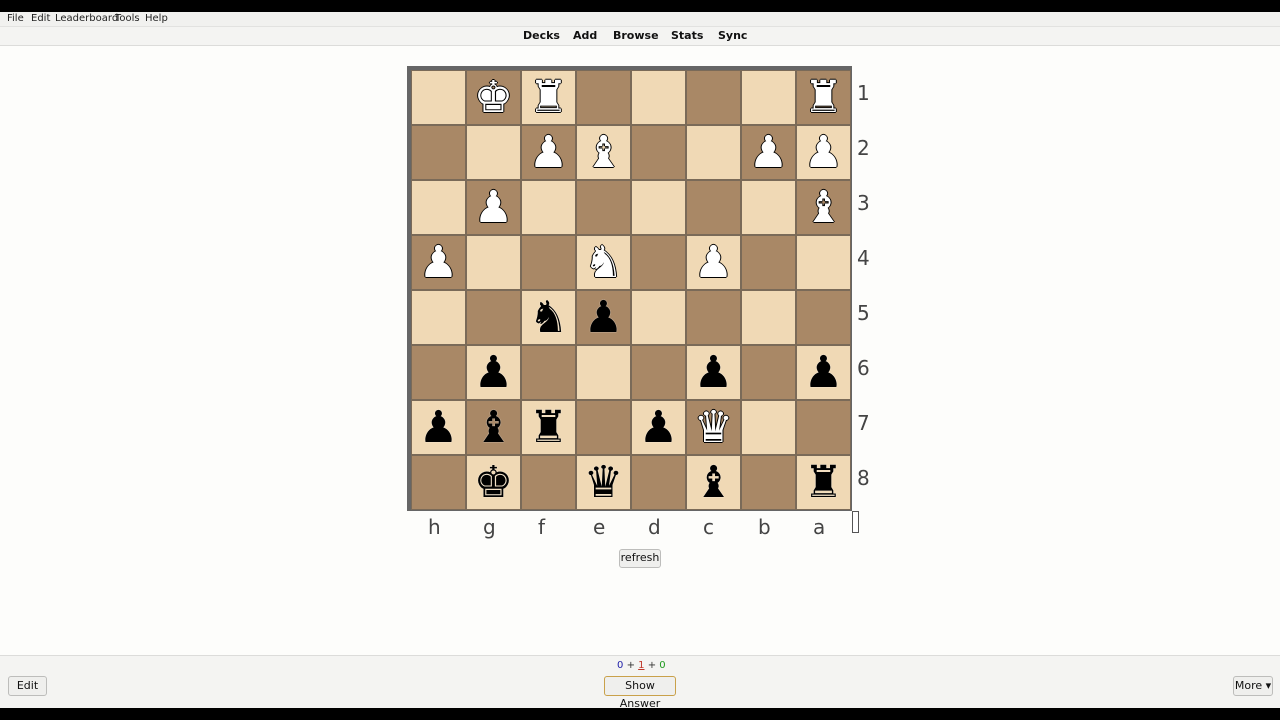  Describe the element at coordinates (541, 36) in the screenshot. I see `toolbar-decks: Decks` at that location.